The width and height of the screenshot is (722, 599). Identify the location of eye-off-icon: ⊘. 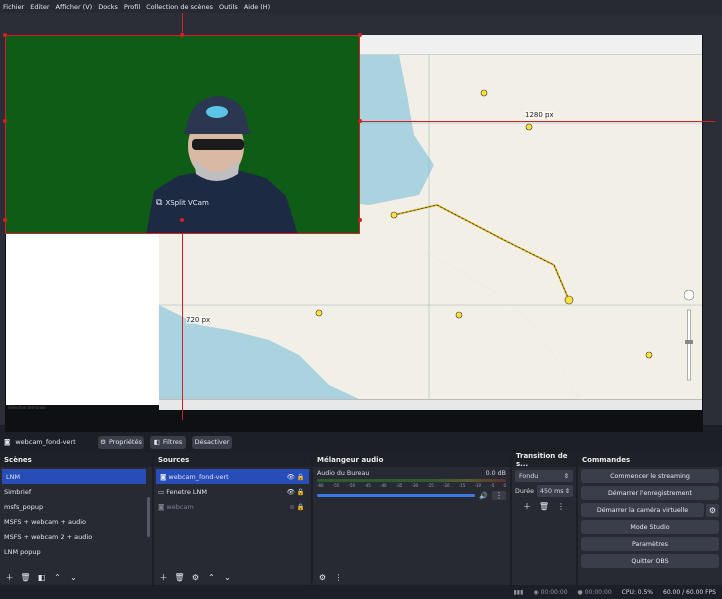
(291, 507).